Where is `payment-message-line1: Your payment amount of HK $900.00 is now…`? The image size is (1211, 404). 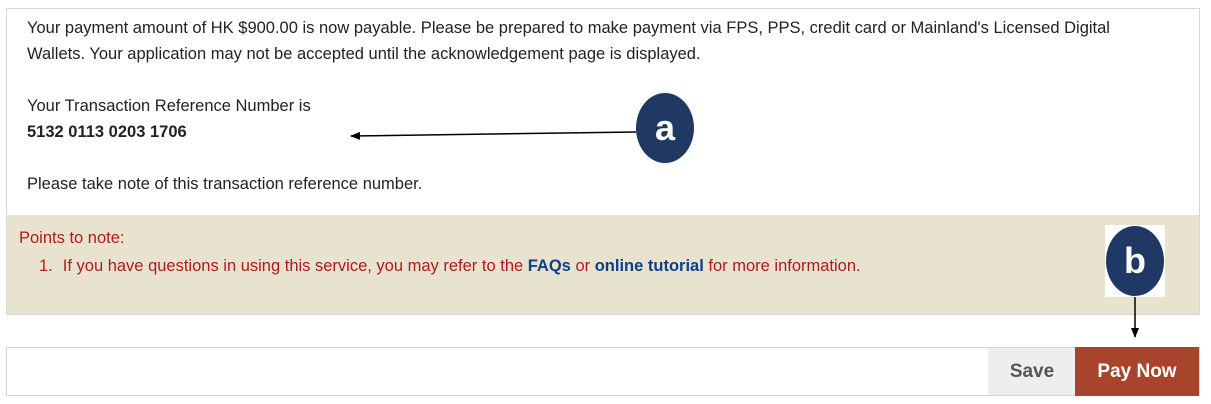
payment-message-line1: Your payment amount of HK $900.00 is now… is located at coordinates (568, 28).